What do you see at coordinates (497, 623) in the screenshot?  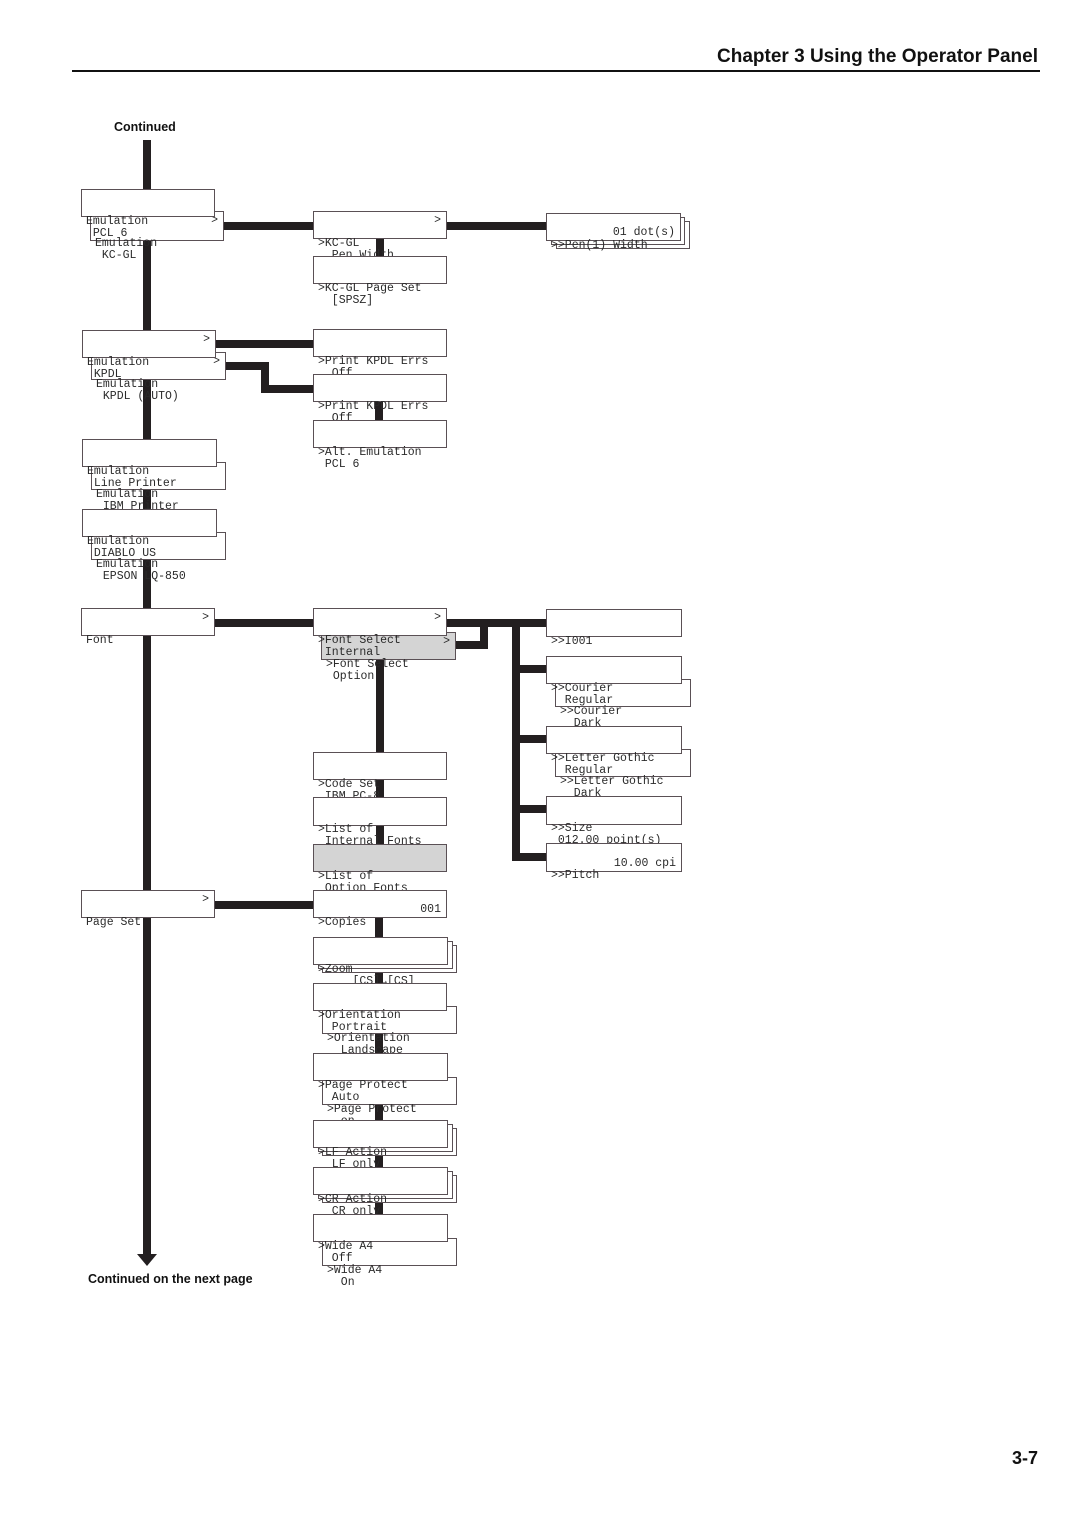 I see `connector-font-select` at bounding box center [497, 623].